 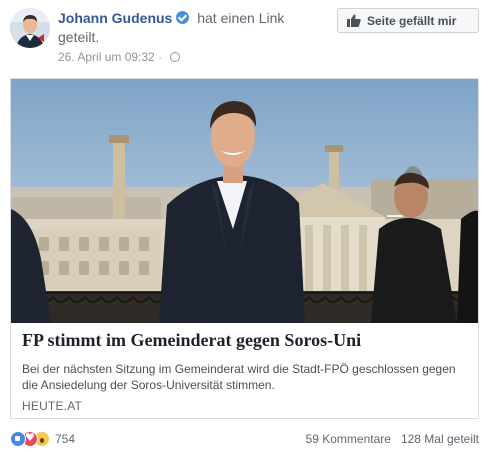 What do you see at coordinates (175, 57) in the screenshot?
I see `globe-icon` at bounding box center [175, 57].